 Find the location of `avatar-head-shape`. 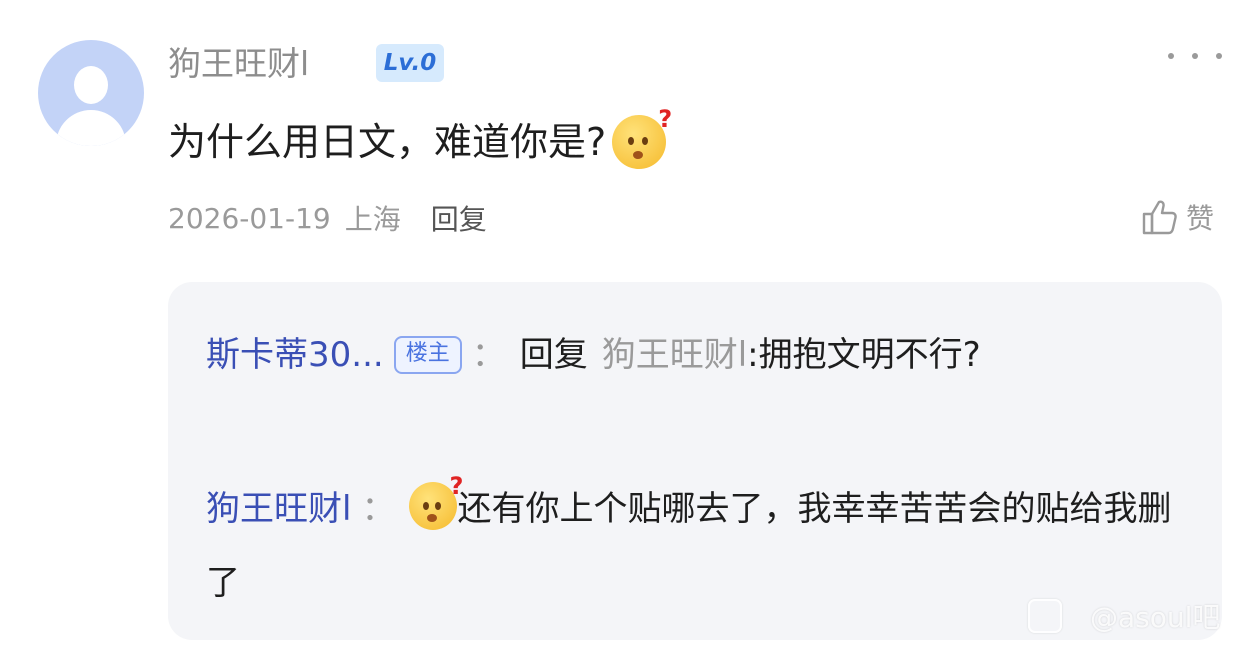

avatar-head-shape is located at coordinates (91, 85).